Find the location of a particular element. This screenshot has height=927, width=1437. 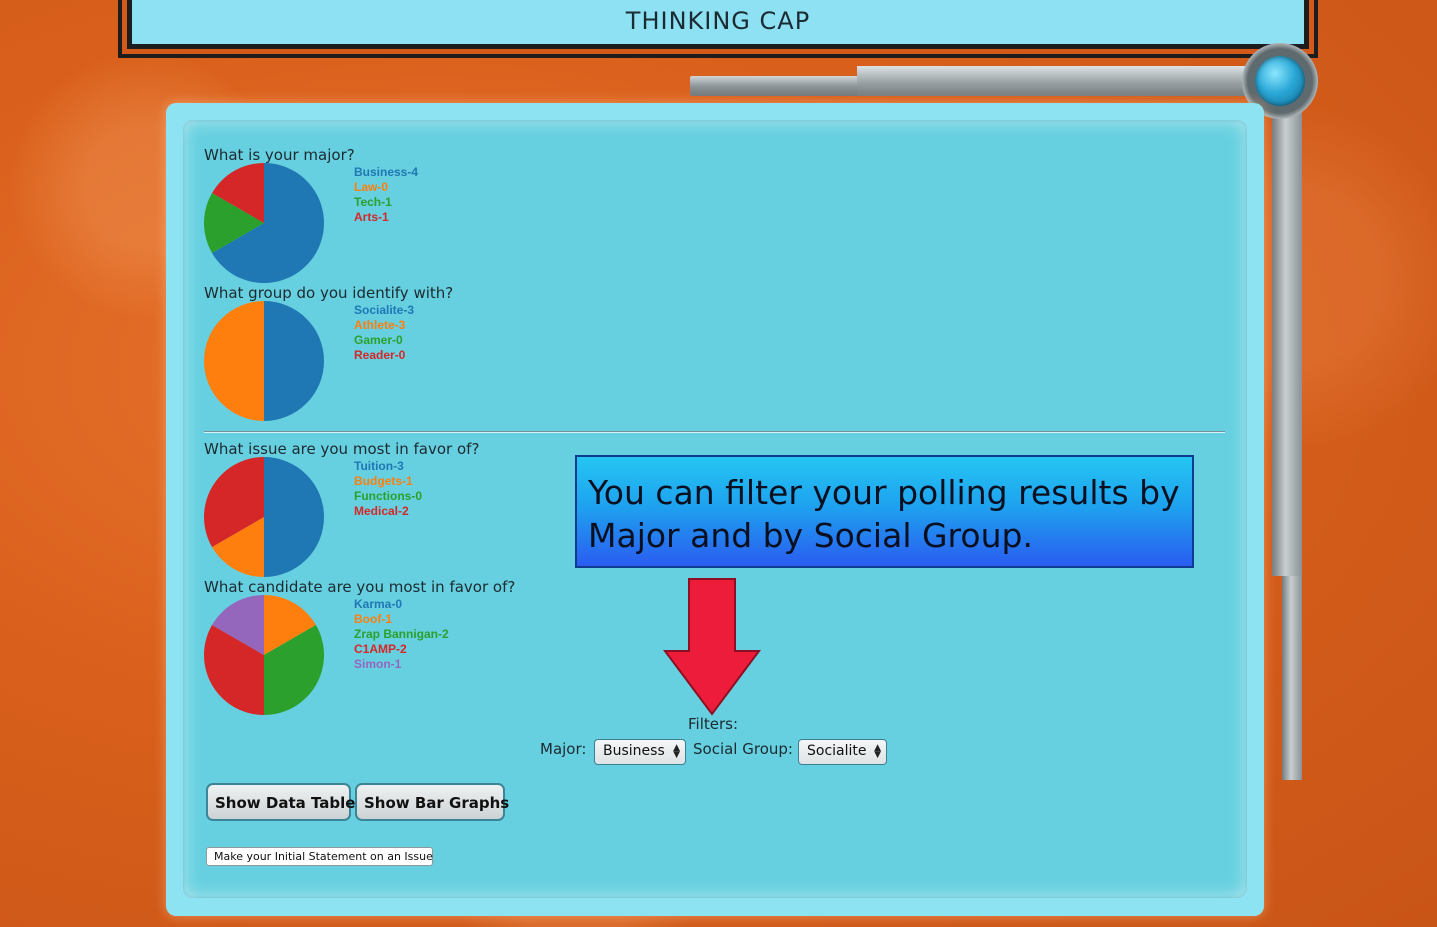

poll-question: What issue are you most in favor of? is located at coordinates (342, 449).